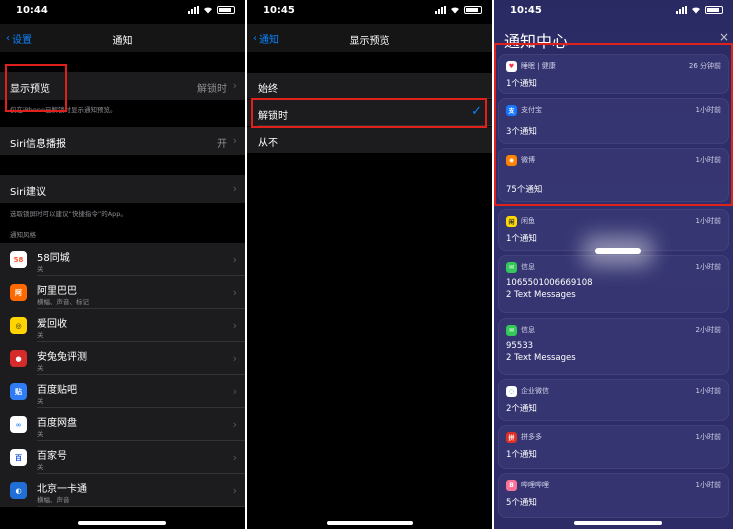  I want to click on app-icon: 闲, so click(511, 221).